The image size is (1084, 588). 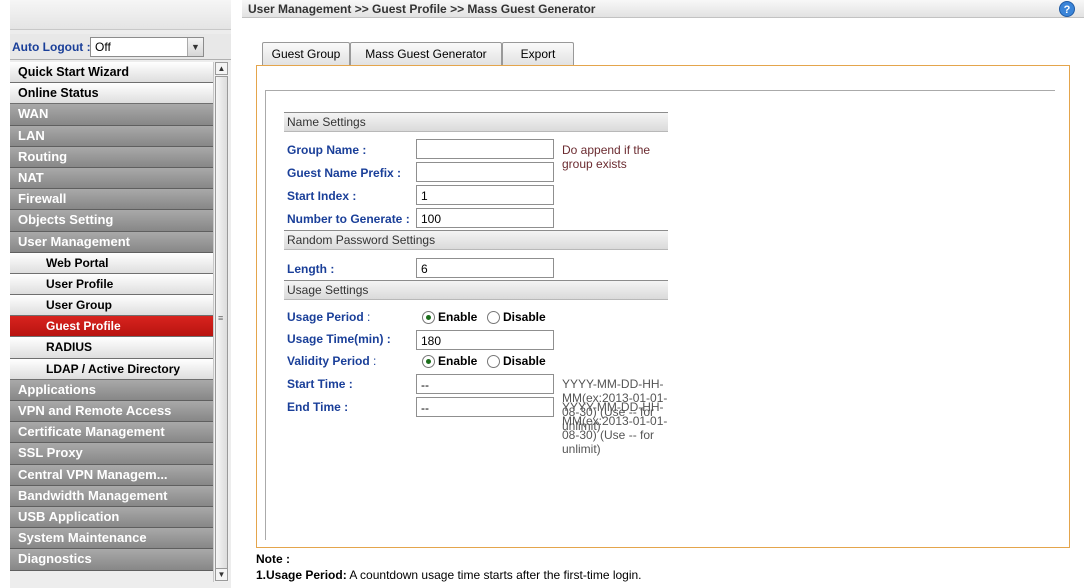 I want to click on sidebar-item-radius: RADIUS, so click(x=111, y=348).